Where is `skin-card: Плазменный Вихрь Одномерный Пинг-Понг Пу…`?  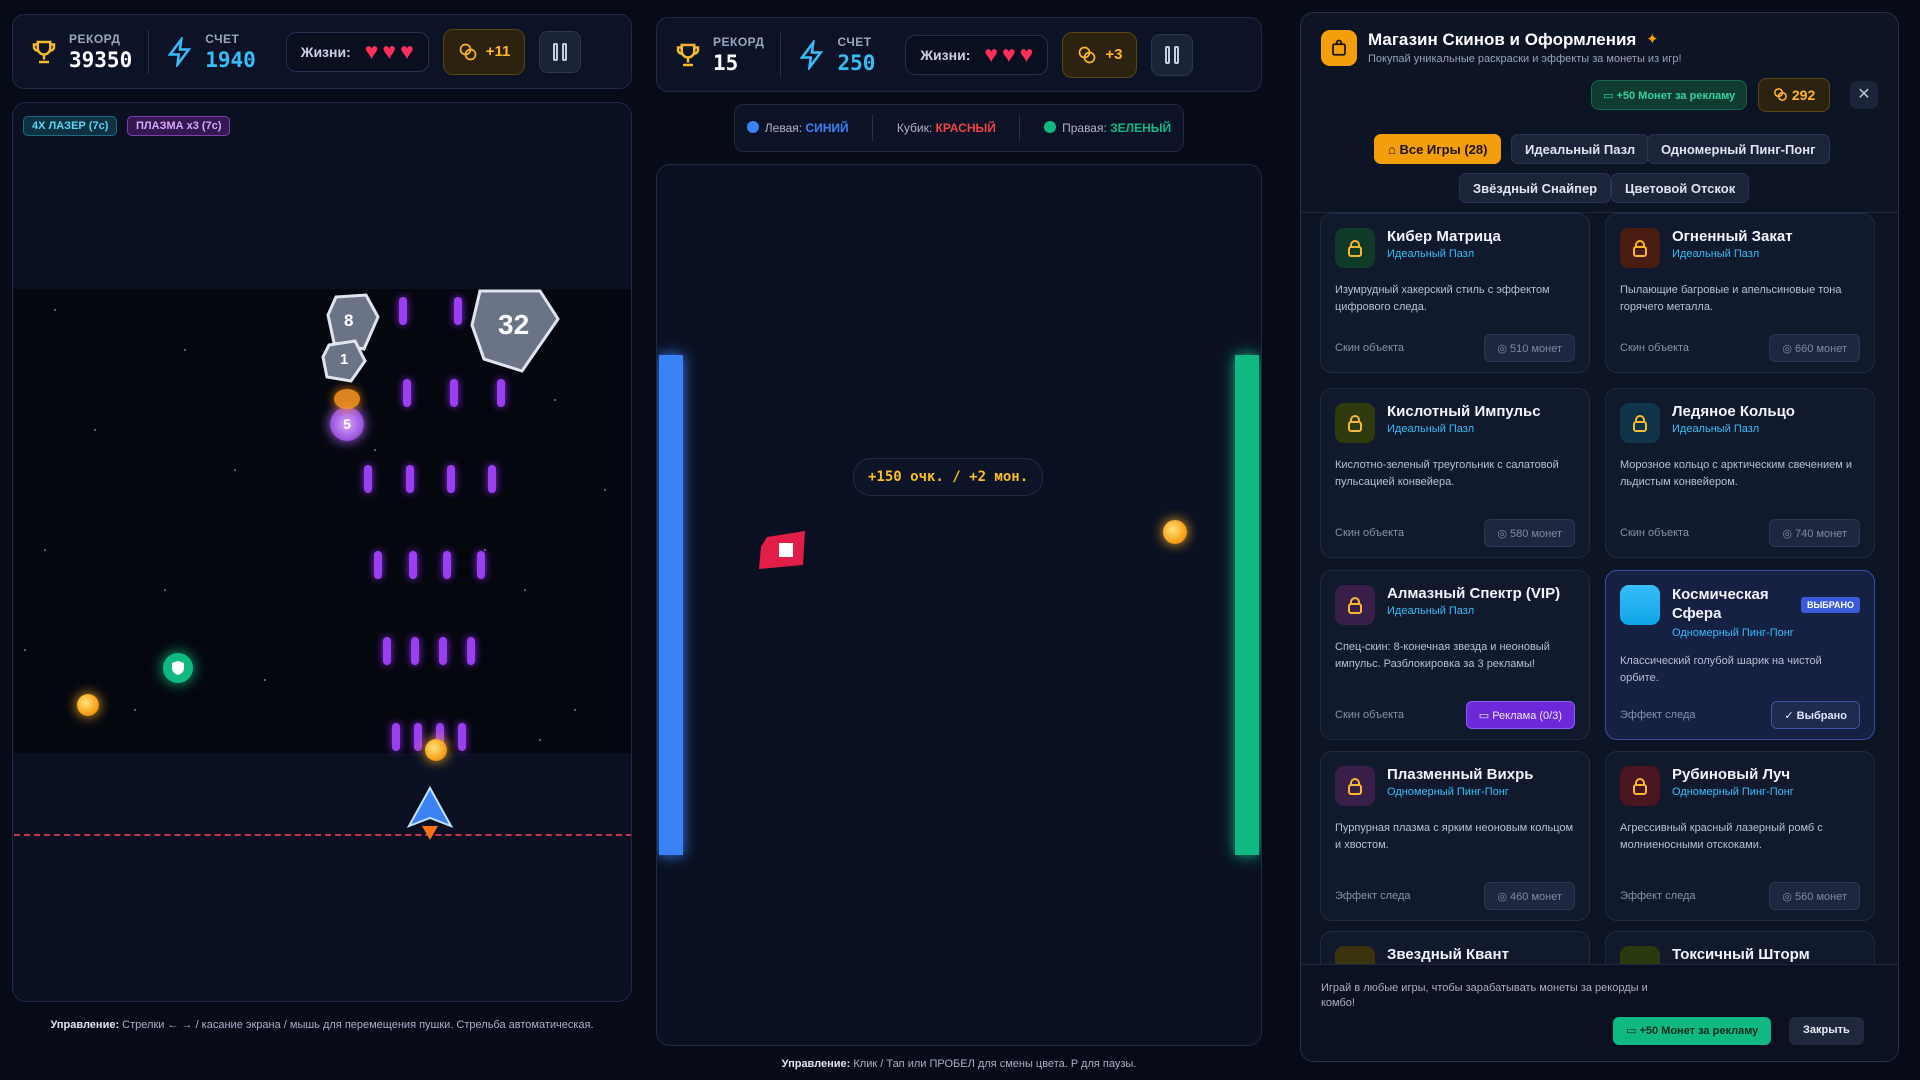
skin-card: Плазменный Вихрь Одномерный Пинг-Понг Пу… is located at coordinates (1455, 836).